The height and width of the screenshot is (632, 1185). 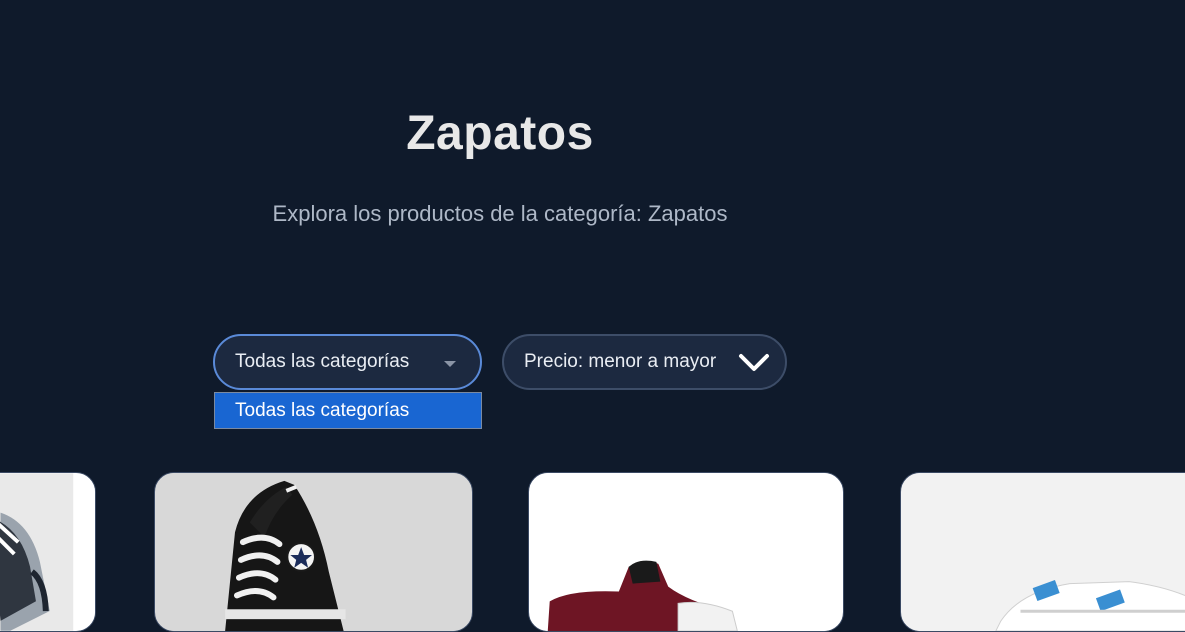 I want to click on page-title: Zapatos, so click(x=500, y=133).